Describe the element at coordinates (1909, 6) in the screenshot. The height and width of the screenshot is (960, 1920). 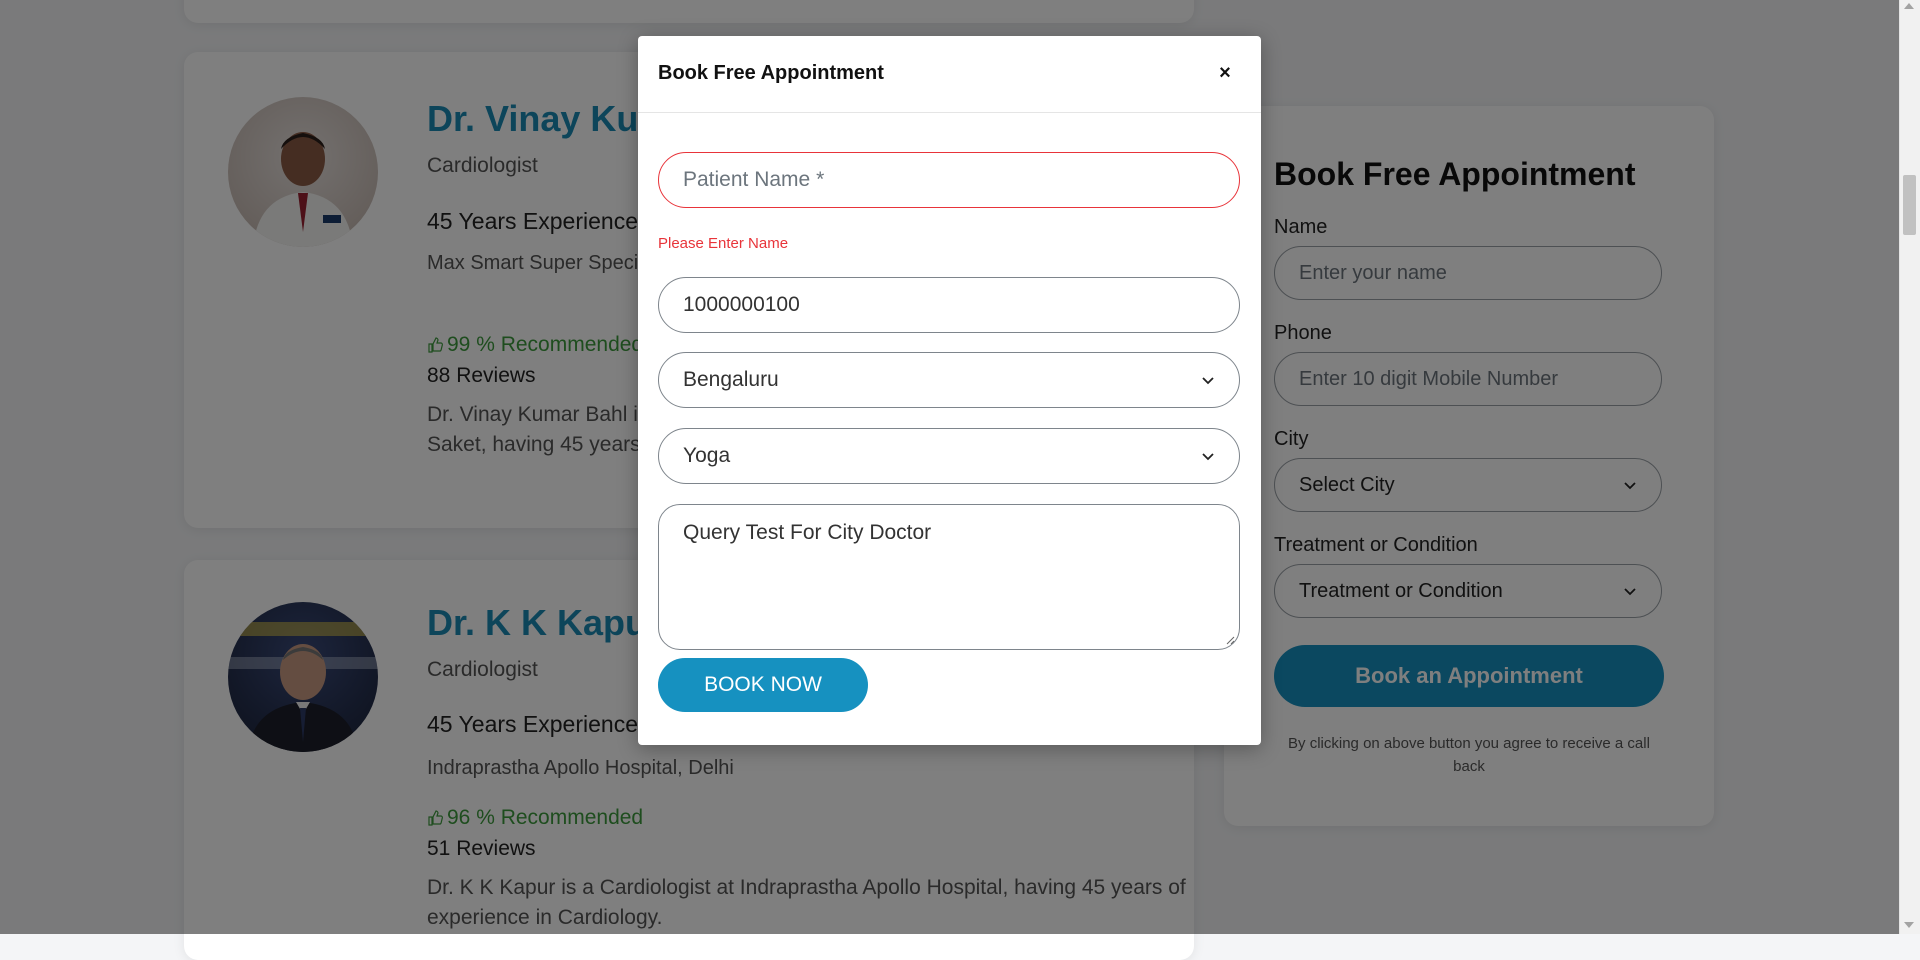
I see `scroll-up-arrow-icon` at that location.